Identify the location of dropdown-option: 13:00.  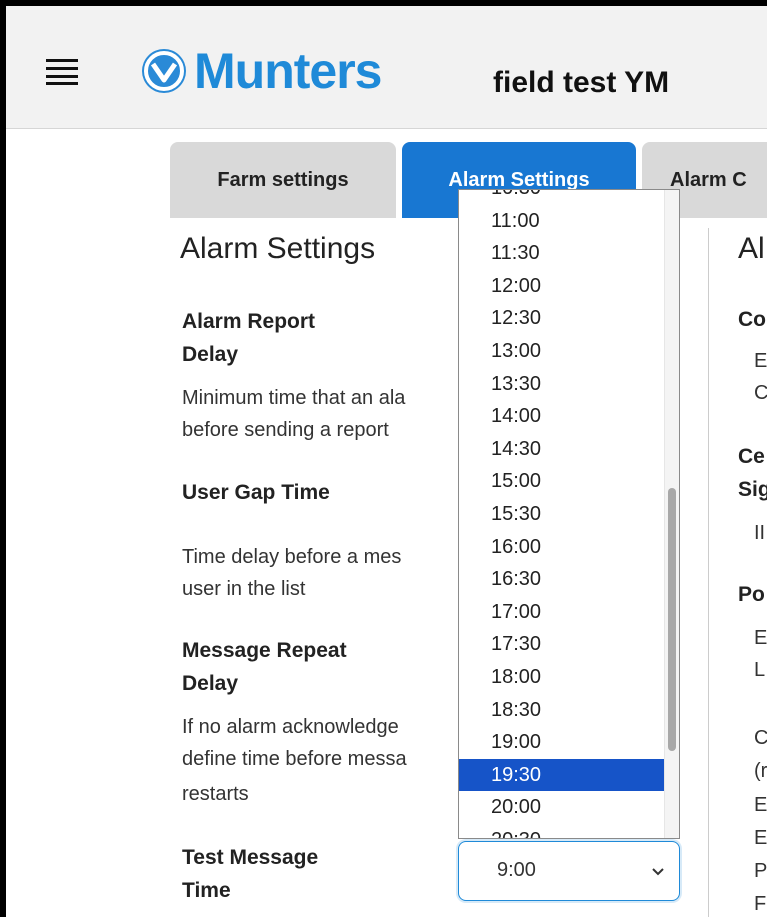
(562, 351).